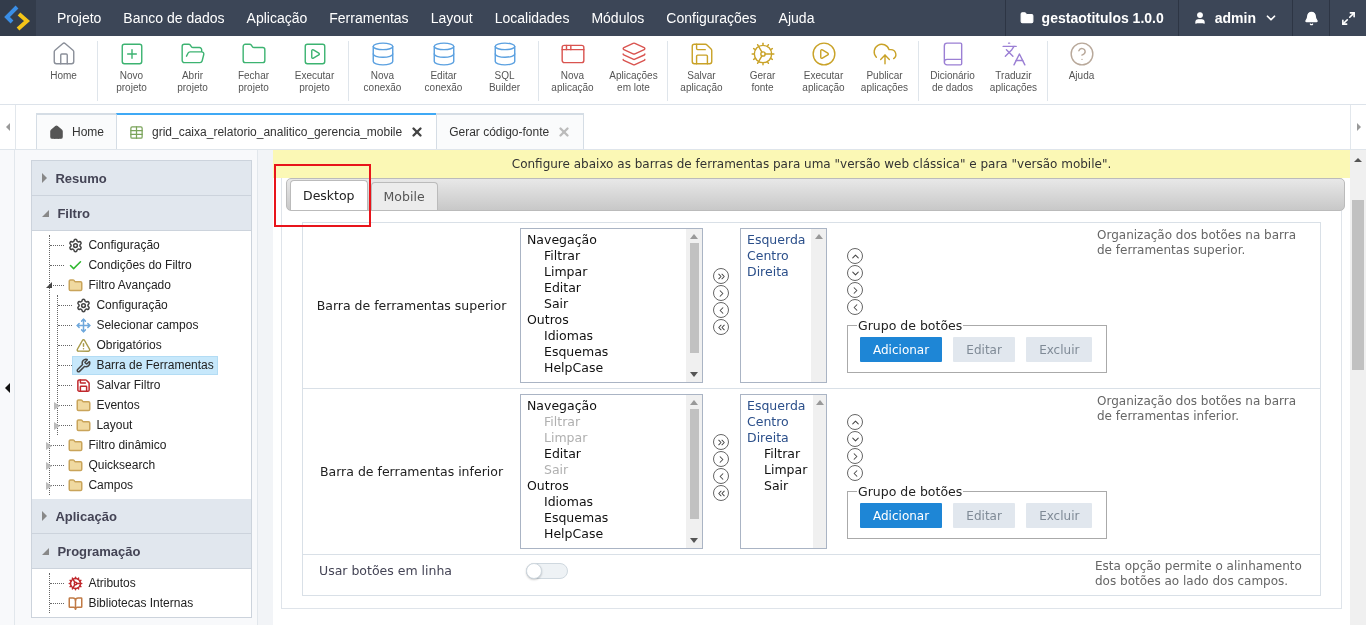  What do you see at coordinates (7, 387) in the screenshot?
I see `collapse-sidebar-icon` at bounding box center [7, 387].